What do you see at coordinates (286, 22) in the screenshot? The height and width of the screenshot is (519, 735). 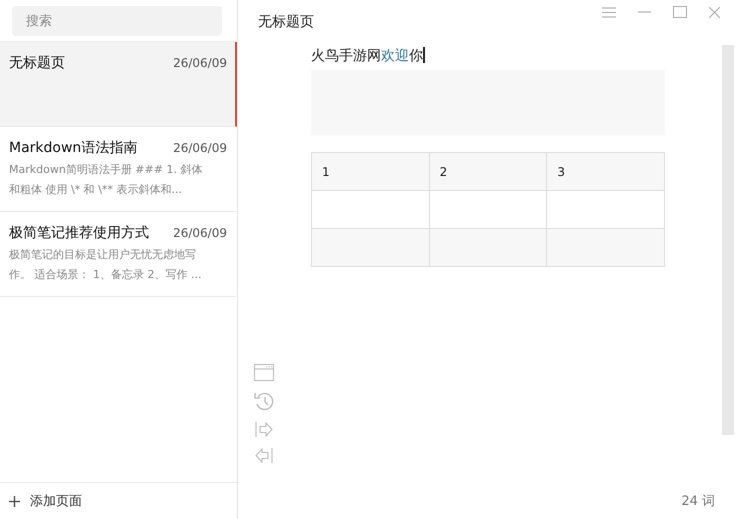 I see `page-title: 无标题页` at bounding box center [286, 22].